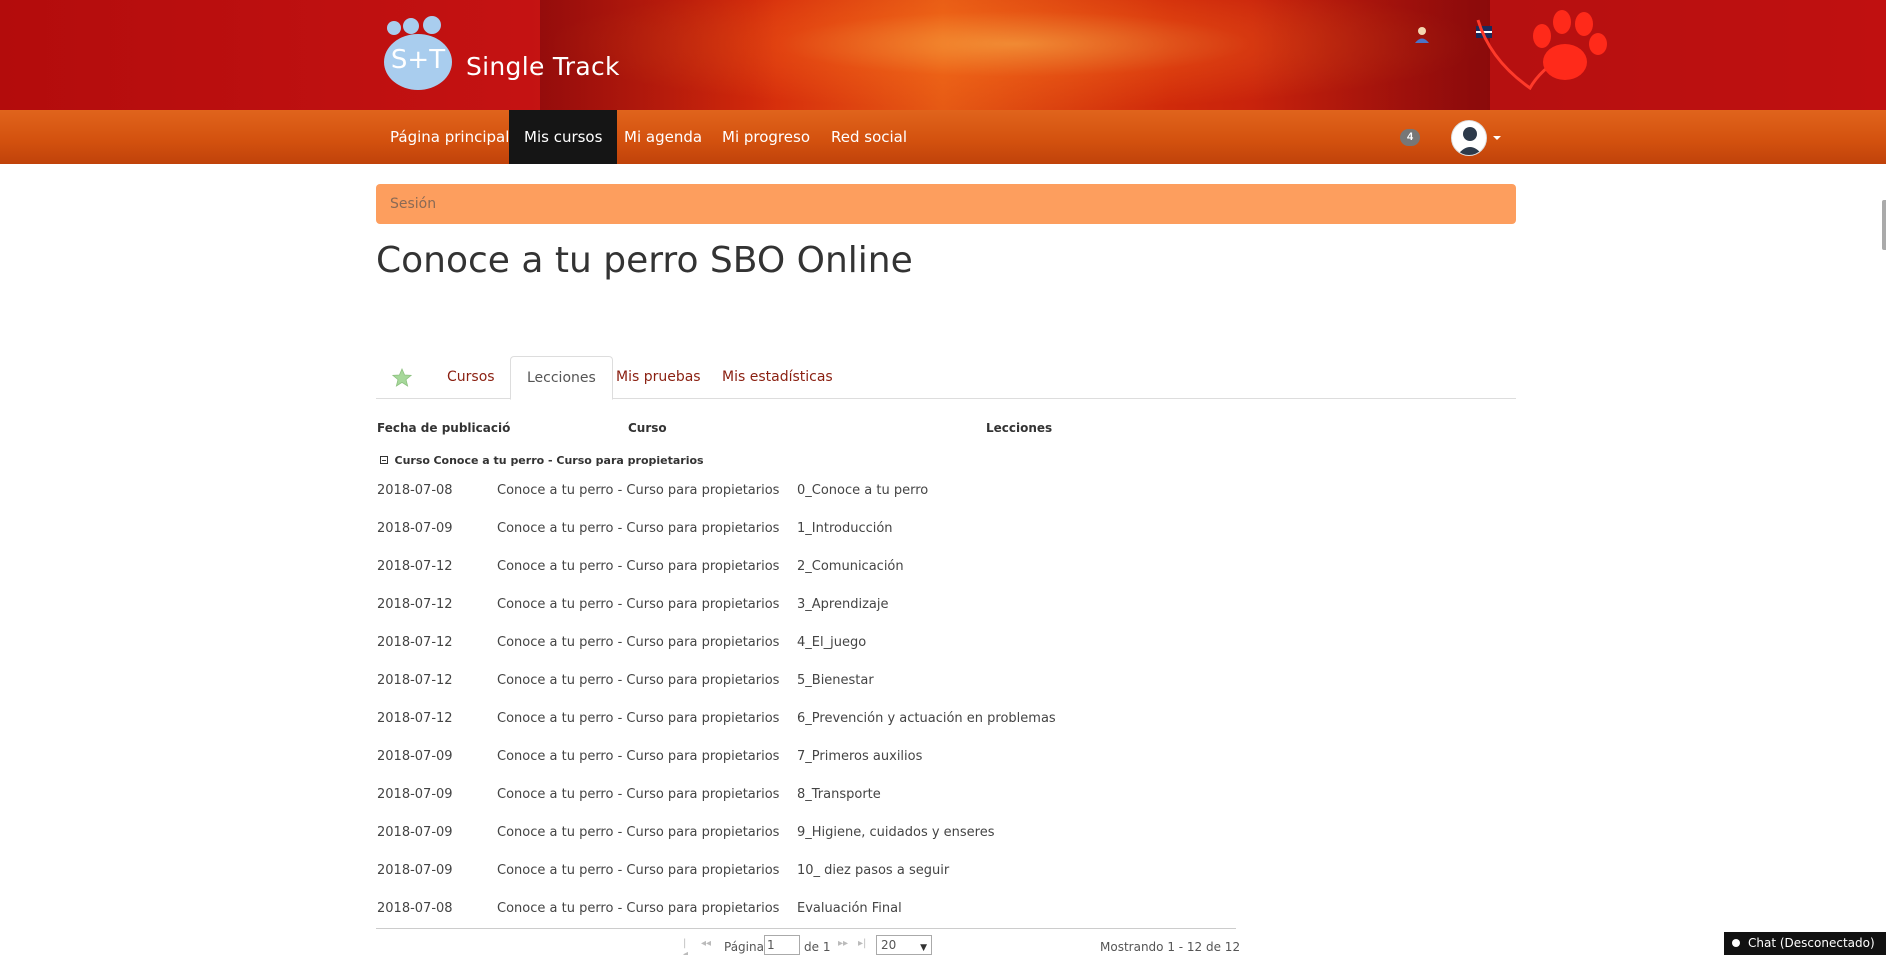 The width and height of the screenshot is (1886, 955). Describe the element at coordinates (1541, 50) in the screenshot. I see `paw-heart-icon` at that location.